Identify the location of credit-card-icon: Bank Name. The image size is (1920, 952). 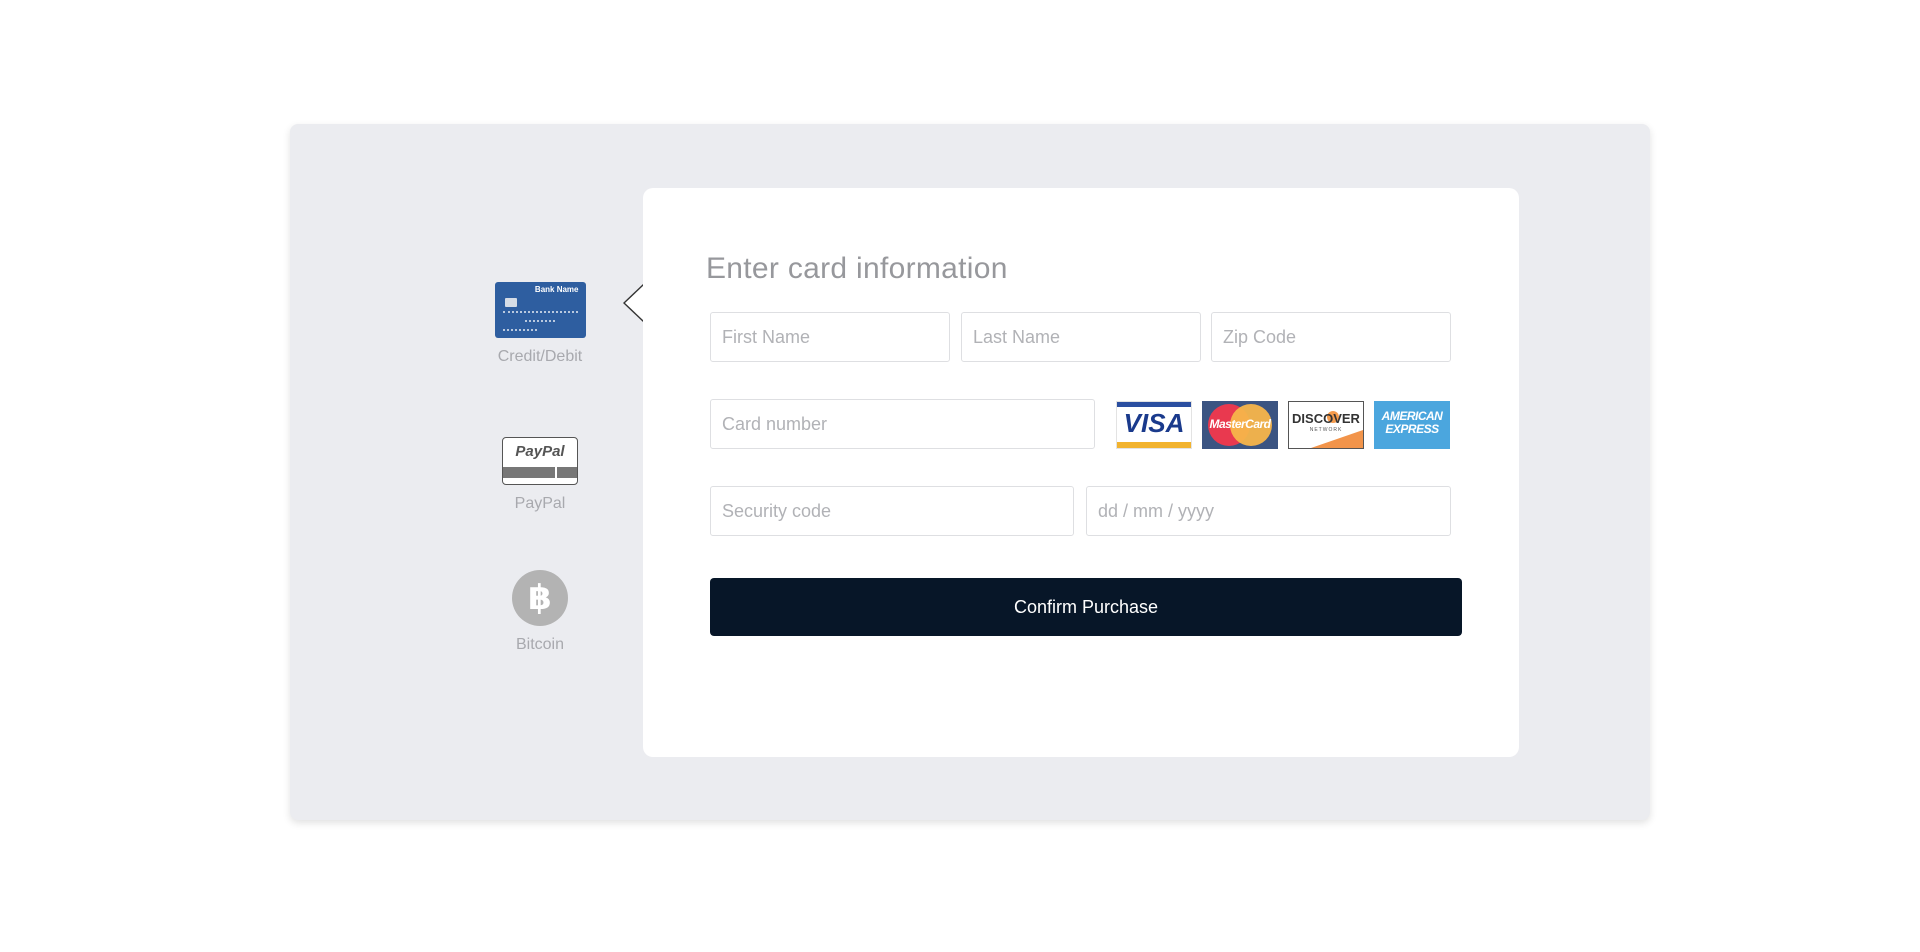
(540, 310).